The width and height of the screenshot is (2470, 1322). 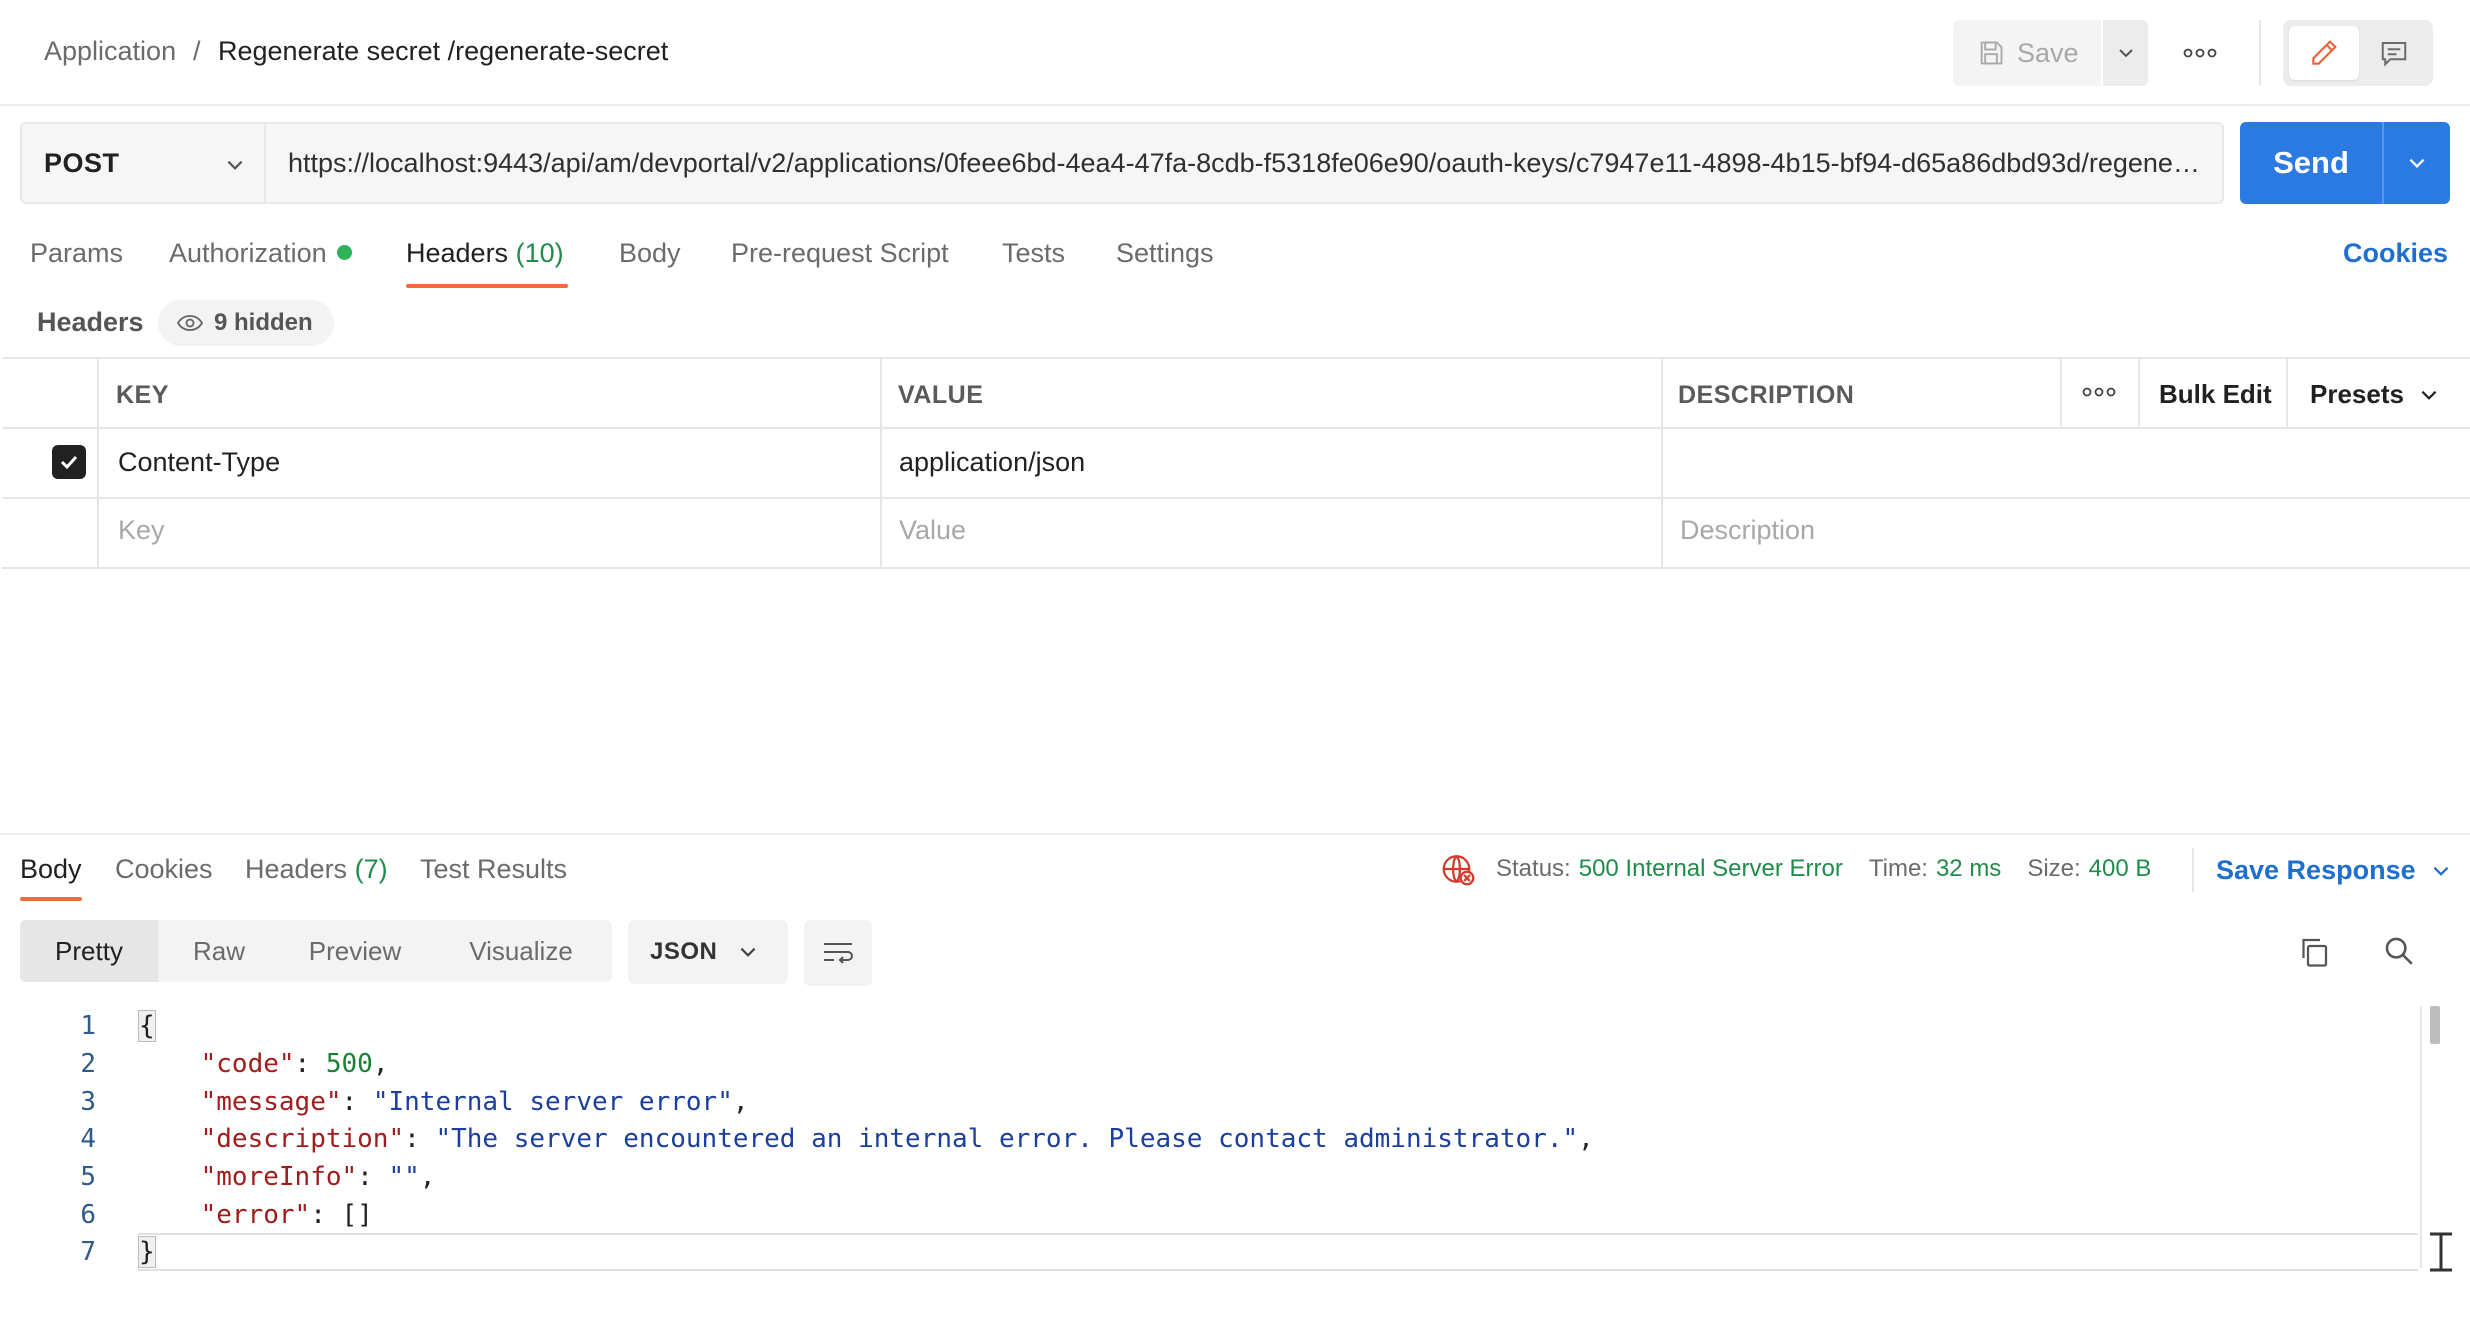 I want to click on tab-headers: Headers (10), so click(x=485, y=253).